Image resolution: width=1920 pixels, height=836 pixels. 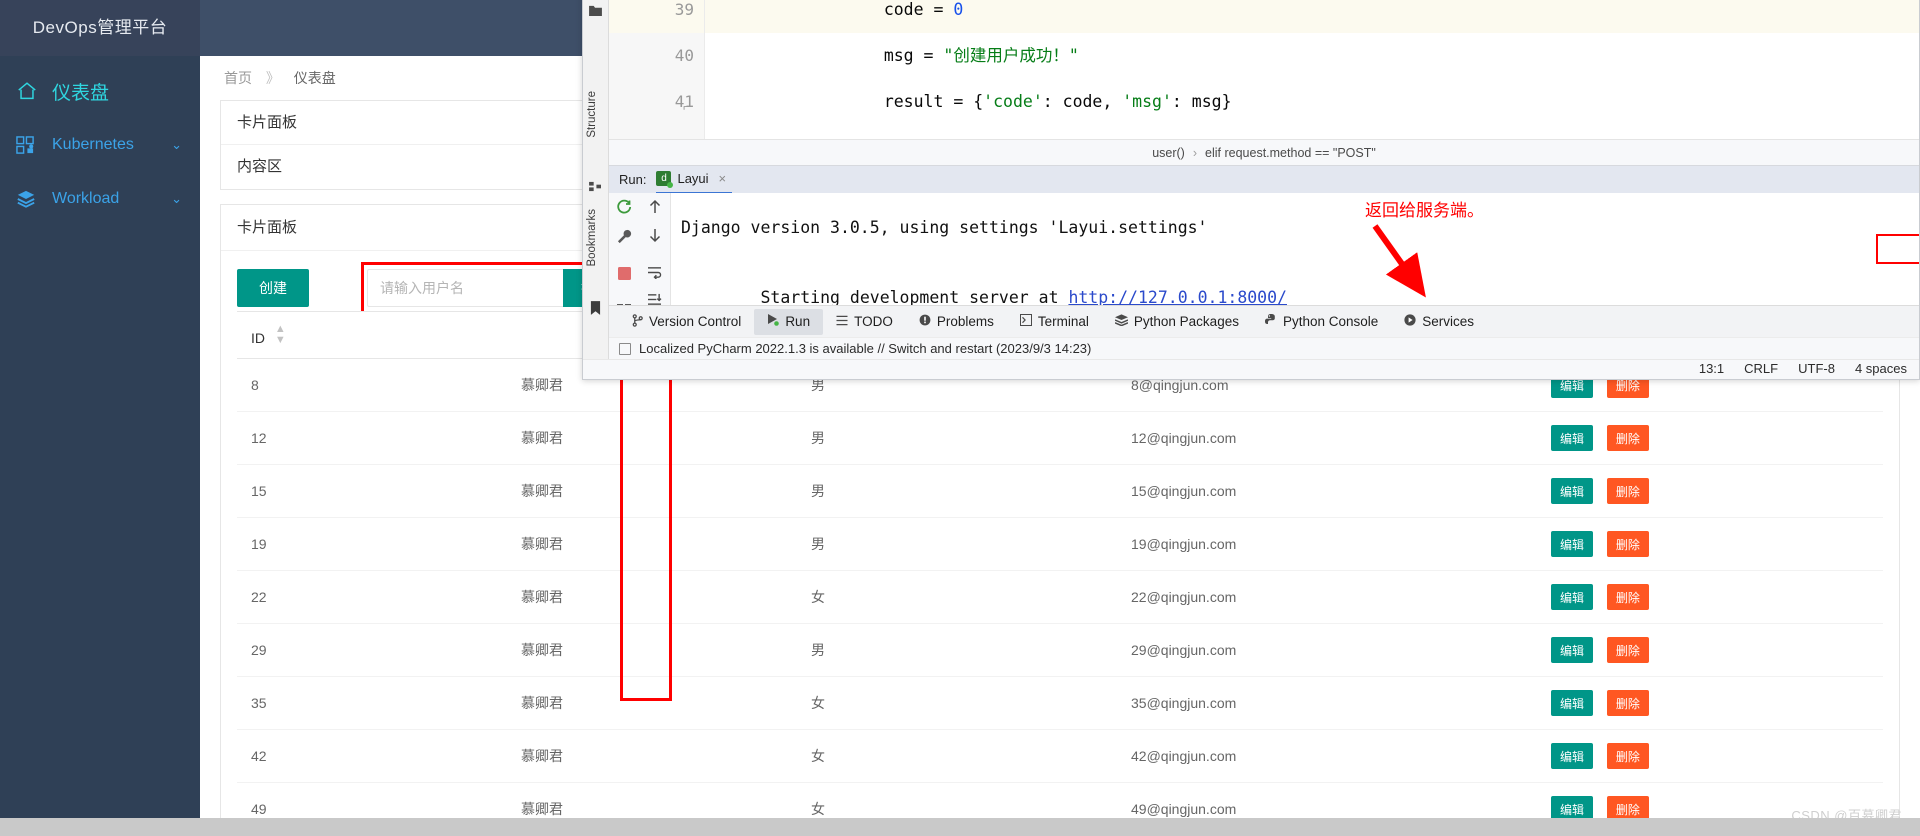 I want to click on code-fold-icon: ⌐, so click(x=687, y=106).